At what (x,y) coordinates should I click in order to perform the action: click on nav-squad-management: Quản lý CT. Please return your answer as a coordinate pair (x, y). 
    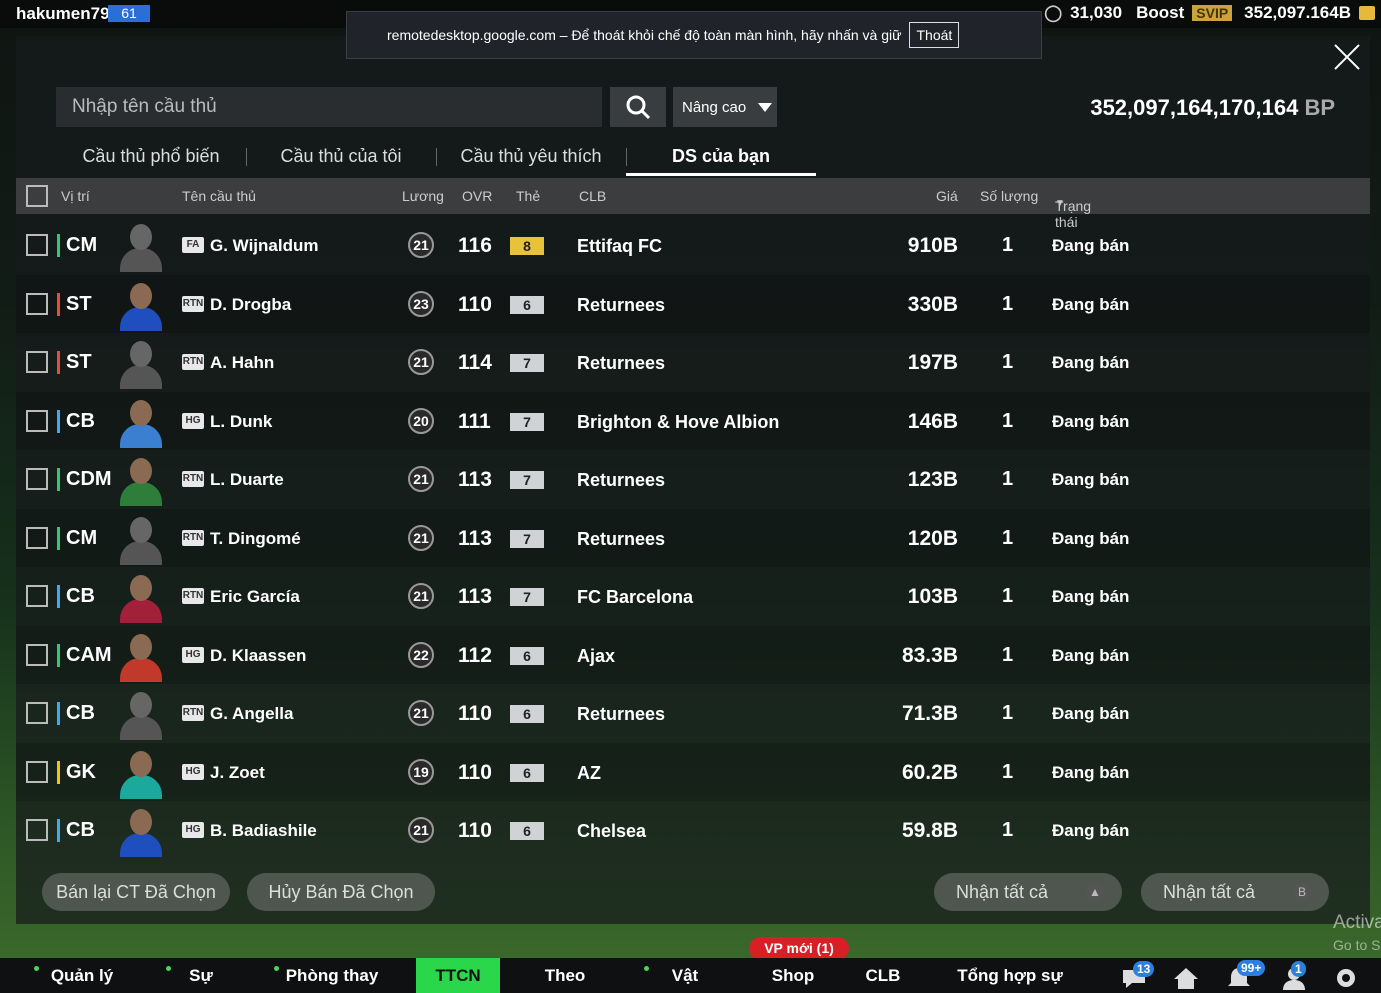
    Looking at the image, I should click on (79, 975).